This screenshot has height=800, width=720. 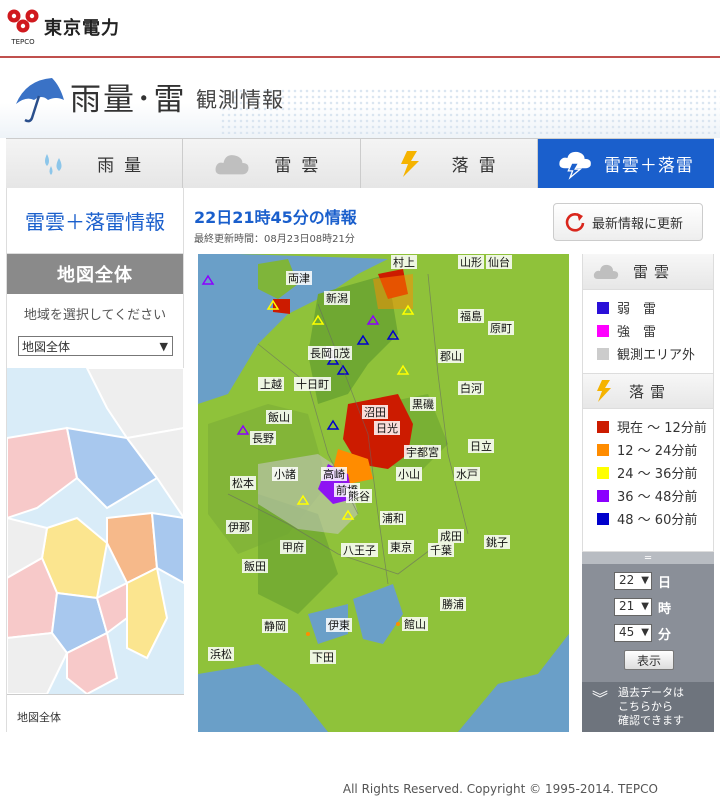 I want to click on svg-text: 伊那, so click(x=239, y=527).